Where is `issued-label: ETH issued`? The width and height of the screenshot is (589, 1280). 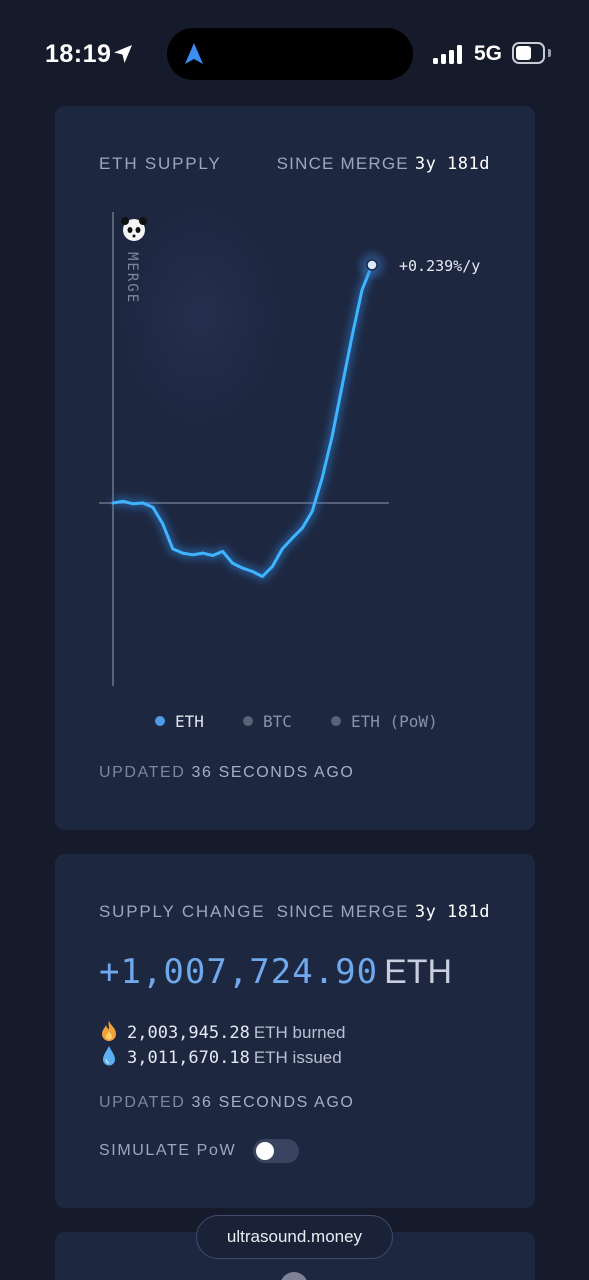
issued-label: ETH issued is located at coordinates (297, 1057).